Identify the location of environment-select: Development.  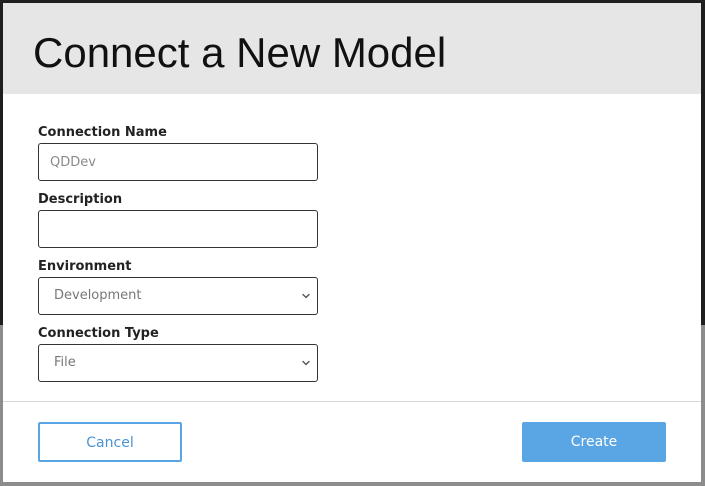
(178, 296).